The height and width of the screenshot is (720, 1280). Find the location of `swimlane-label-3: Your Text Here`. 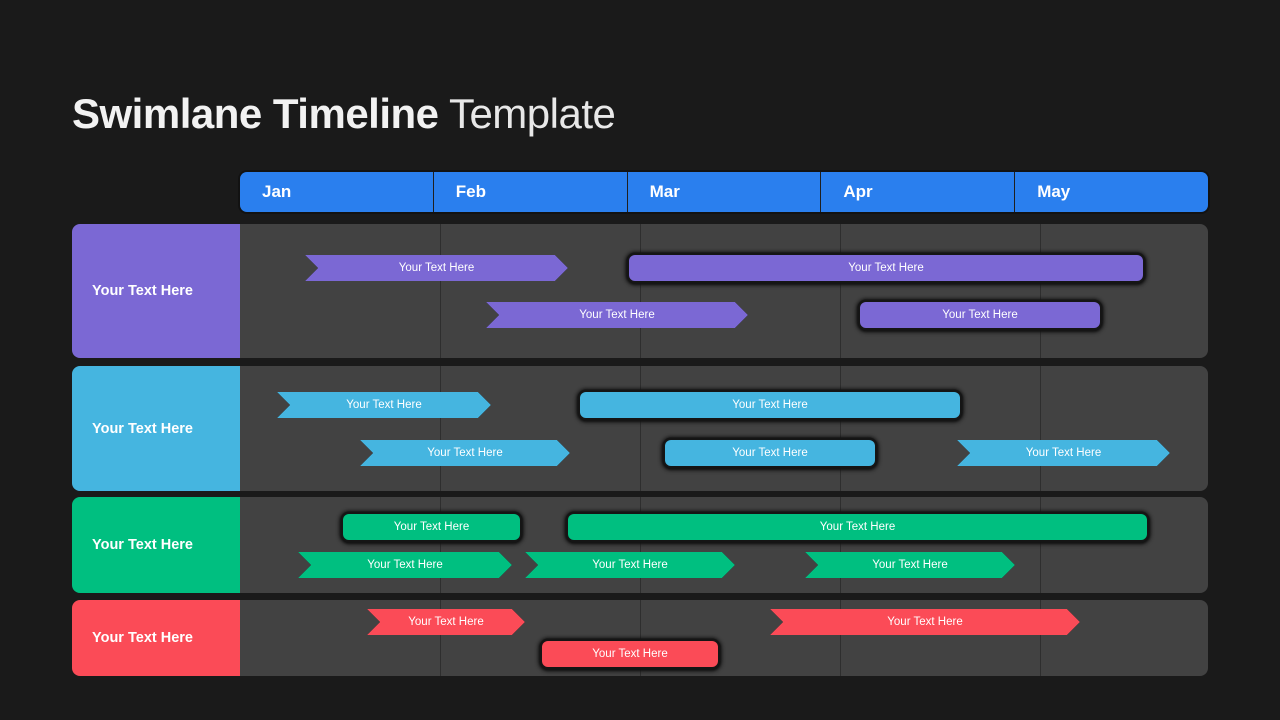

swimlane-label-3: Your Text Here is located at coordinates (156, 545).